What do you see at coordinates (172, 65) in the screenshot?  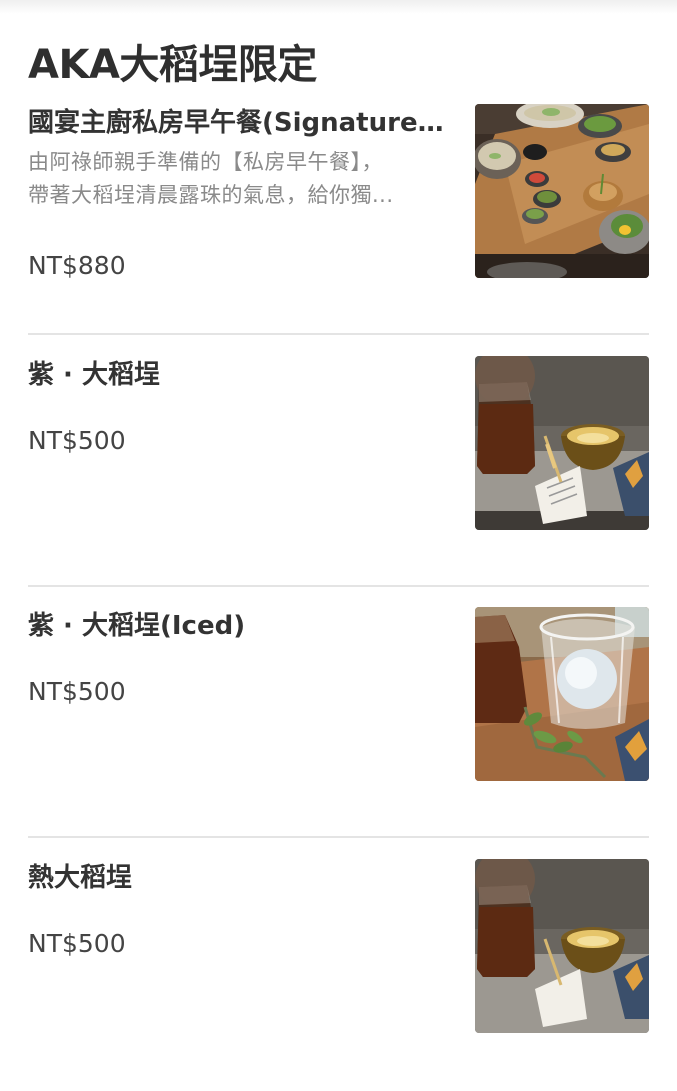 I see `section-title: AKA大稻埕限定` at bounding box center [172, 65].